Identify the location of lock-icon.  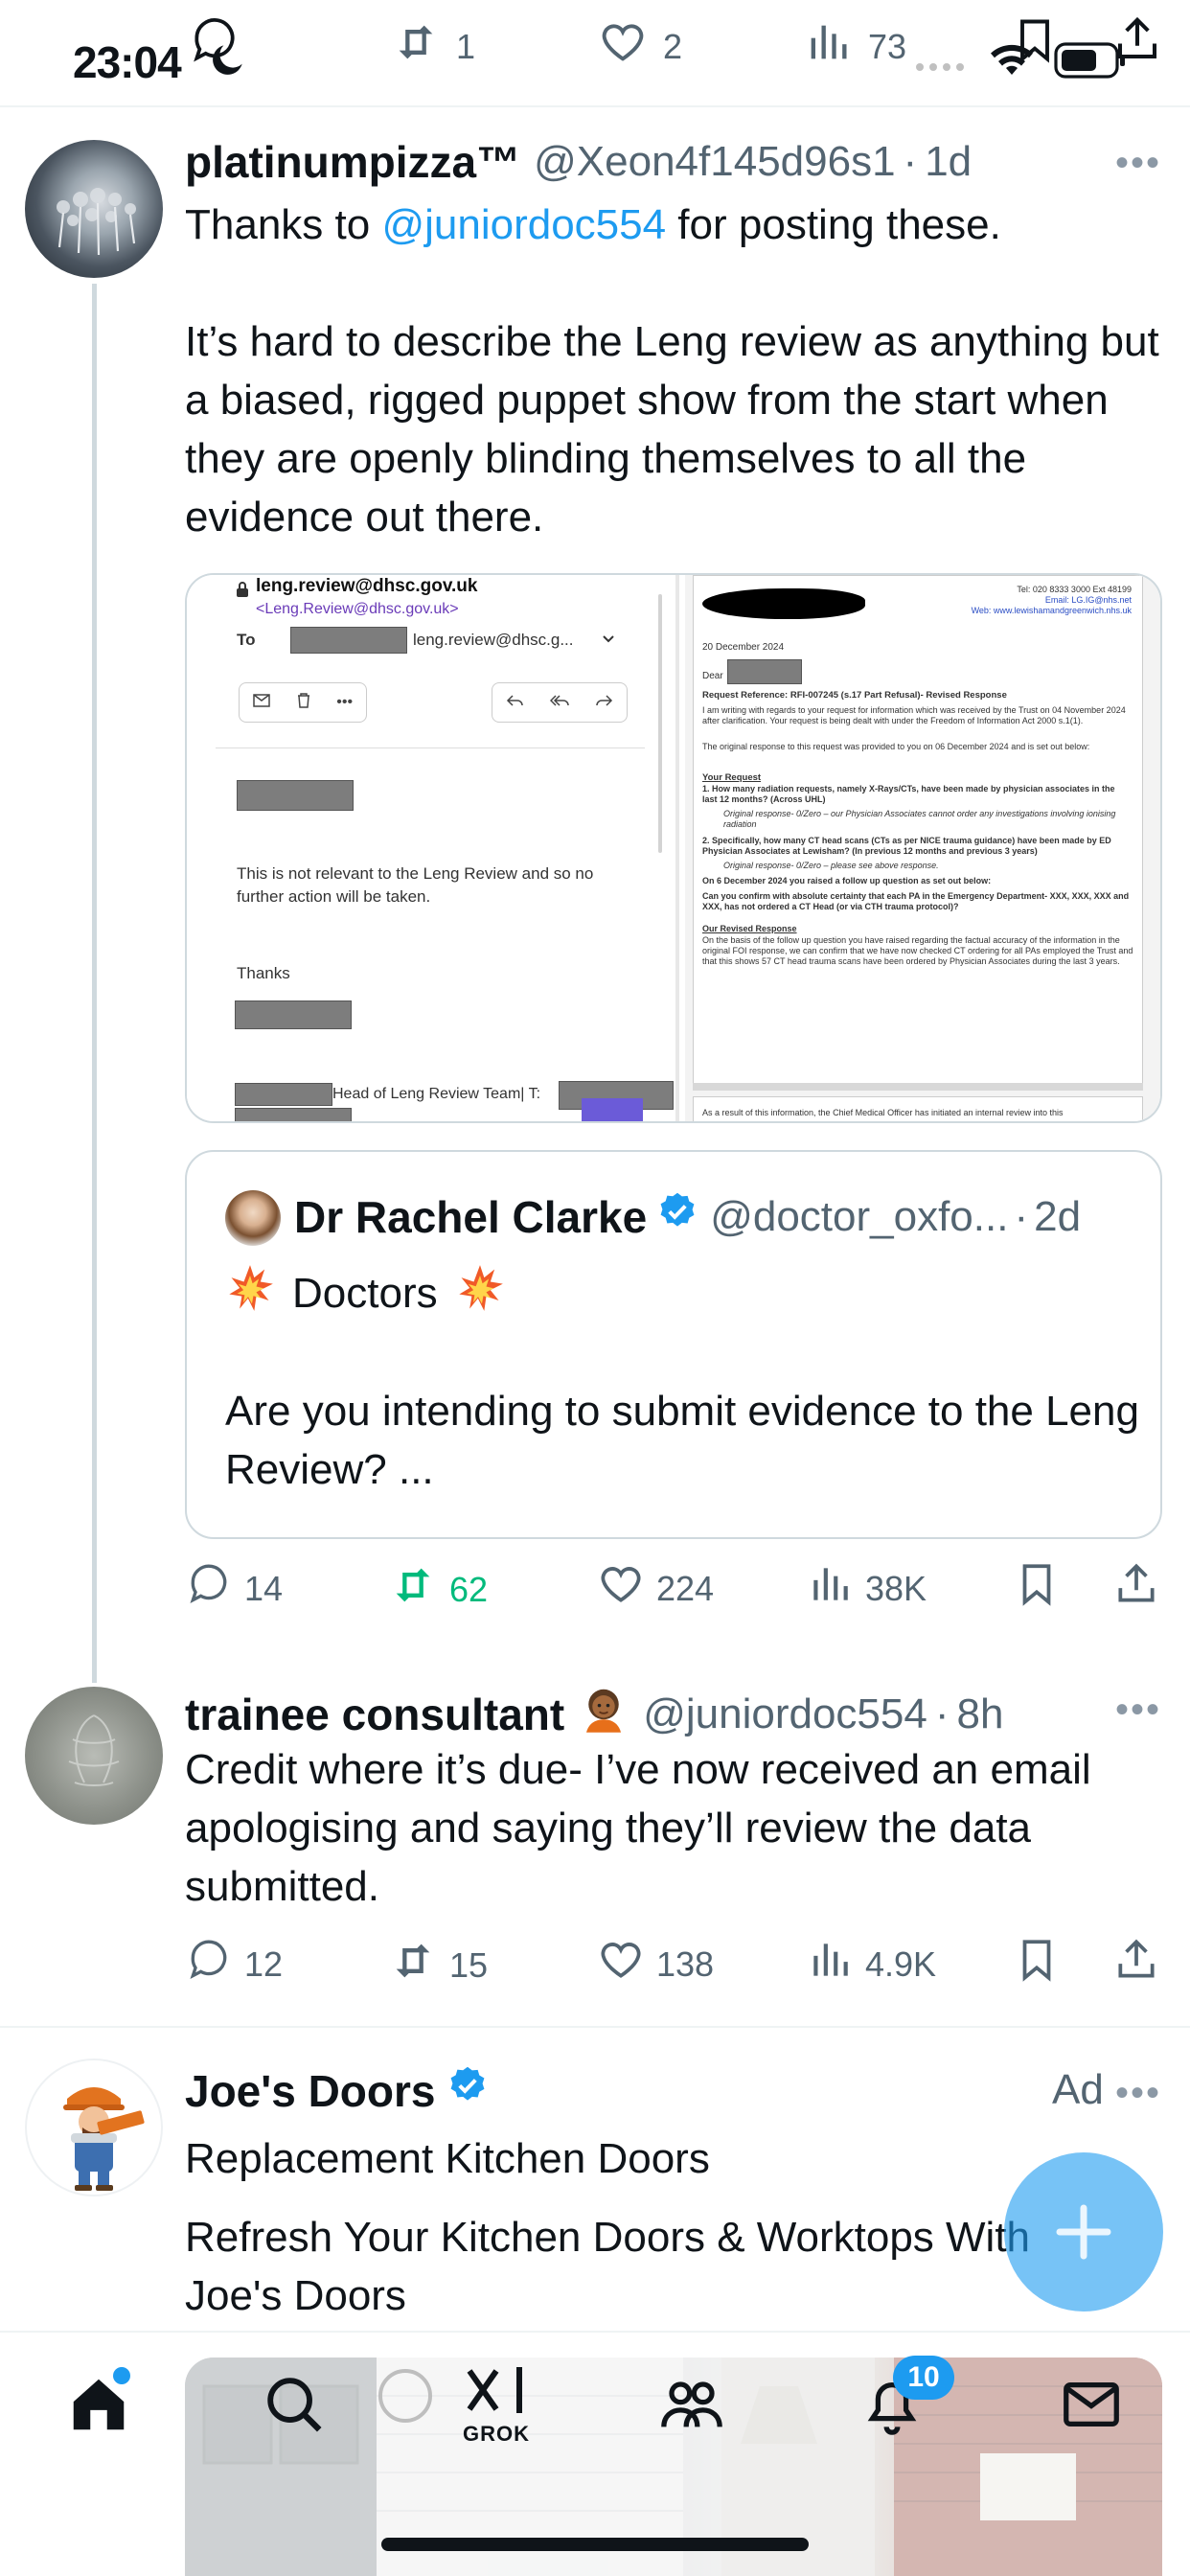
(243, 592).